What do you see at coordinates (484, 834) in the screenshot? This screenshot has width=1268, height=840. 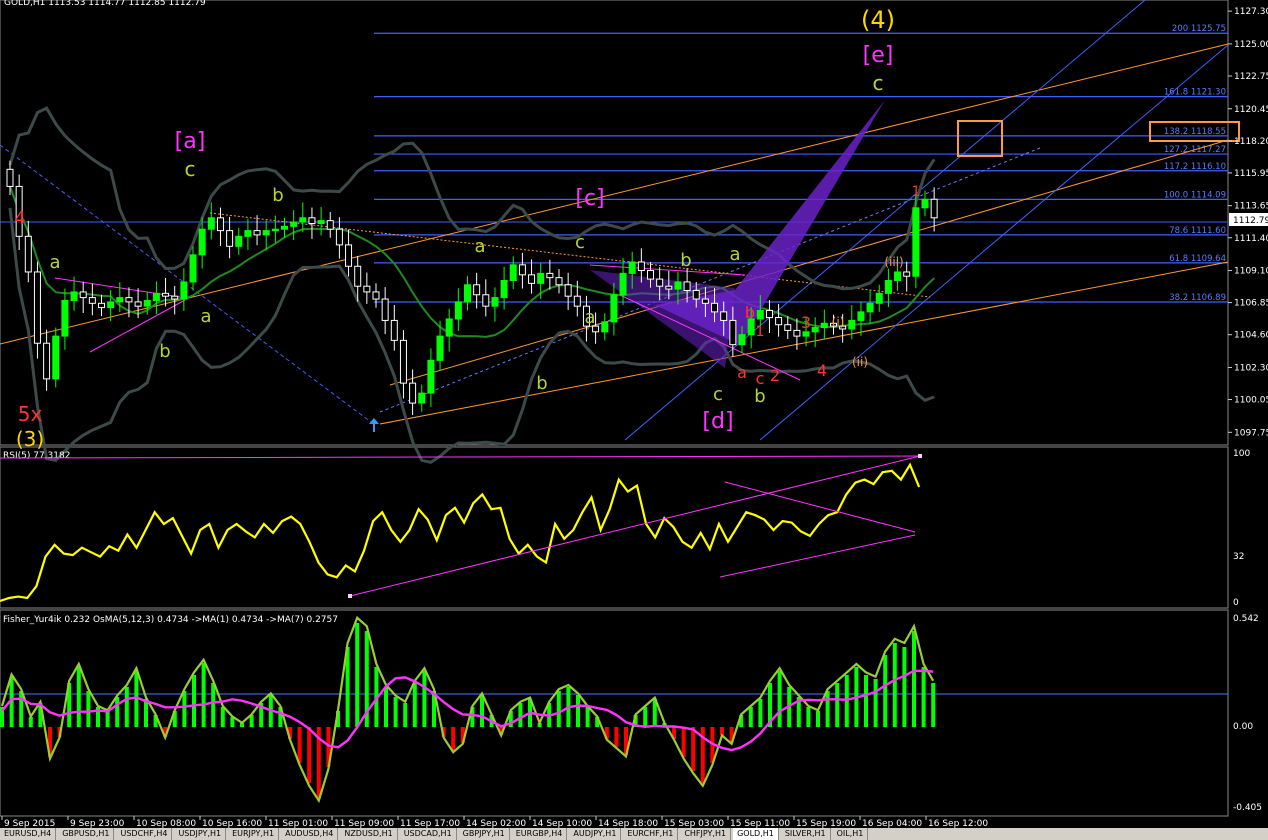 I see `chart-tab: GBPJPY,H1` at bounding box center [484, 834].